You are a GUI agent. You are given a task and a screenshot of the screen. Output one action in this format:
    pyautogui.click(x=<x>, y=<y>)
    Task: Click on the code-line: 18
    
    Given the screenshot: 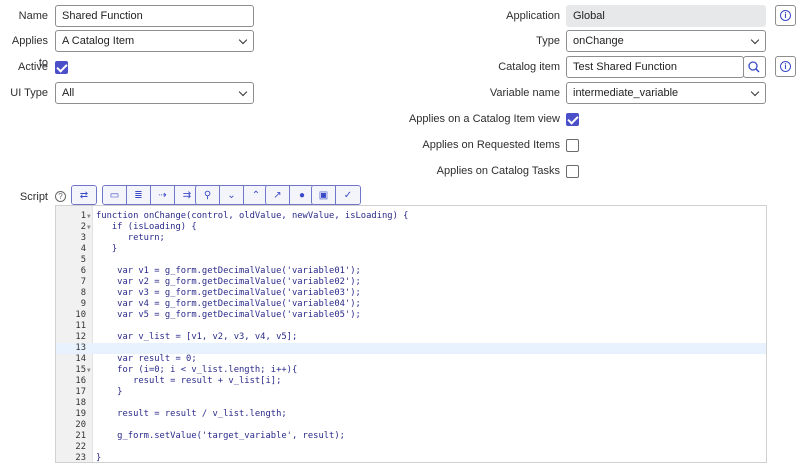 What is the action you would take?
    pyautogui.click(x=411, y=403)
    